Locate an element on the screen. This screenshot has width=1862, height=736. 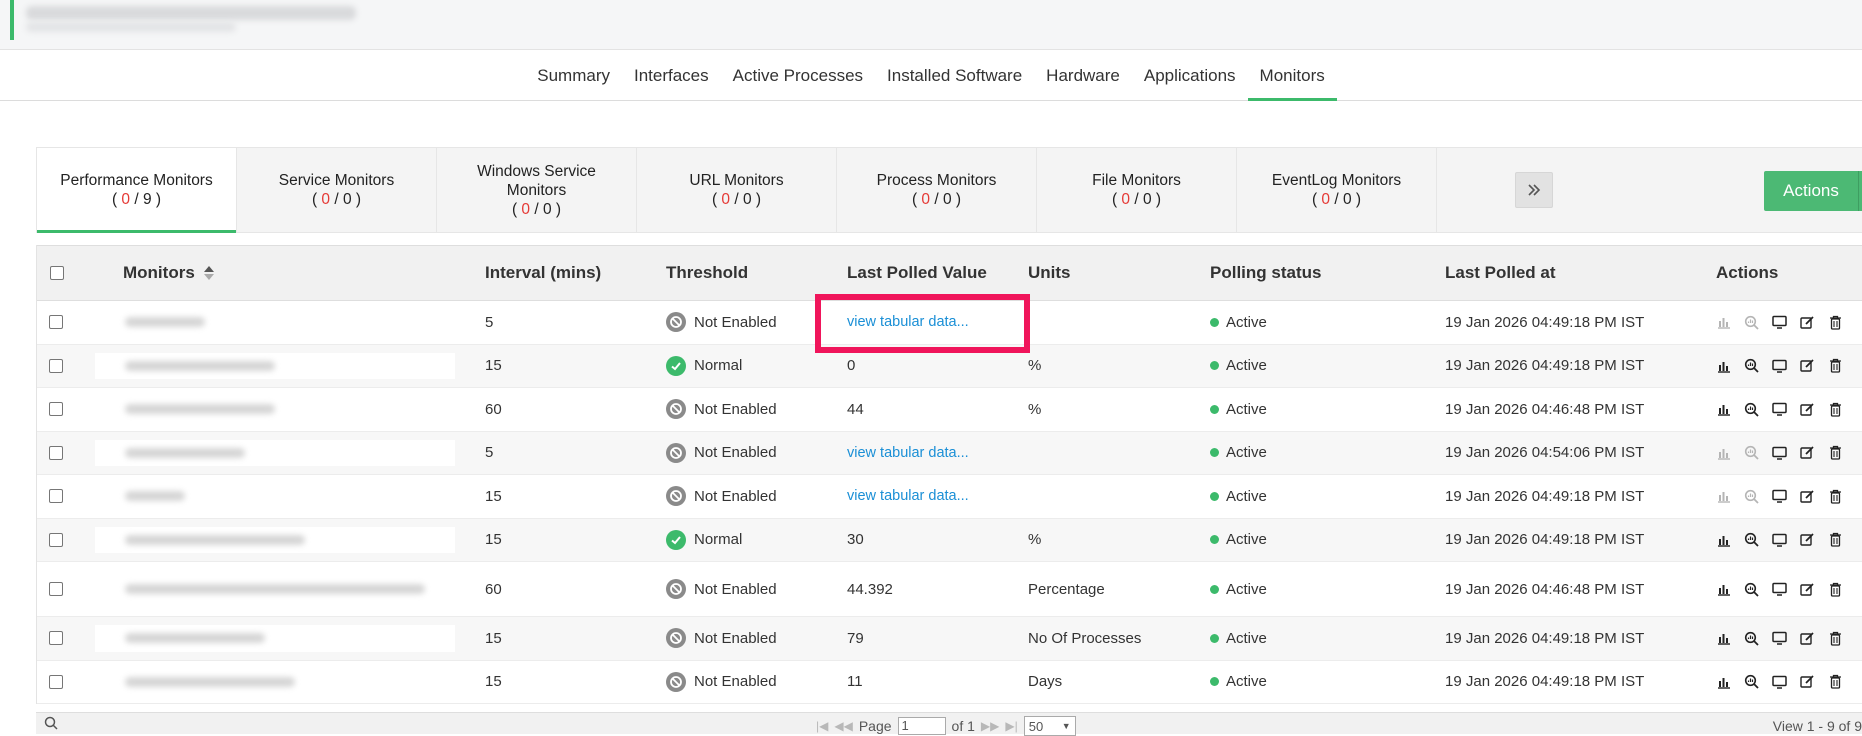
interval-cell: 15 is located at coordinates (493, 540).